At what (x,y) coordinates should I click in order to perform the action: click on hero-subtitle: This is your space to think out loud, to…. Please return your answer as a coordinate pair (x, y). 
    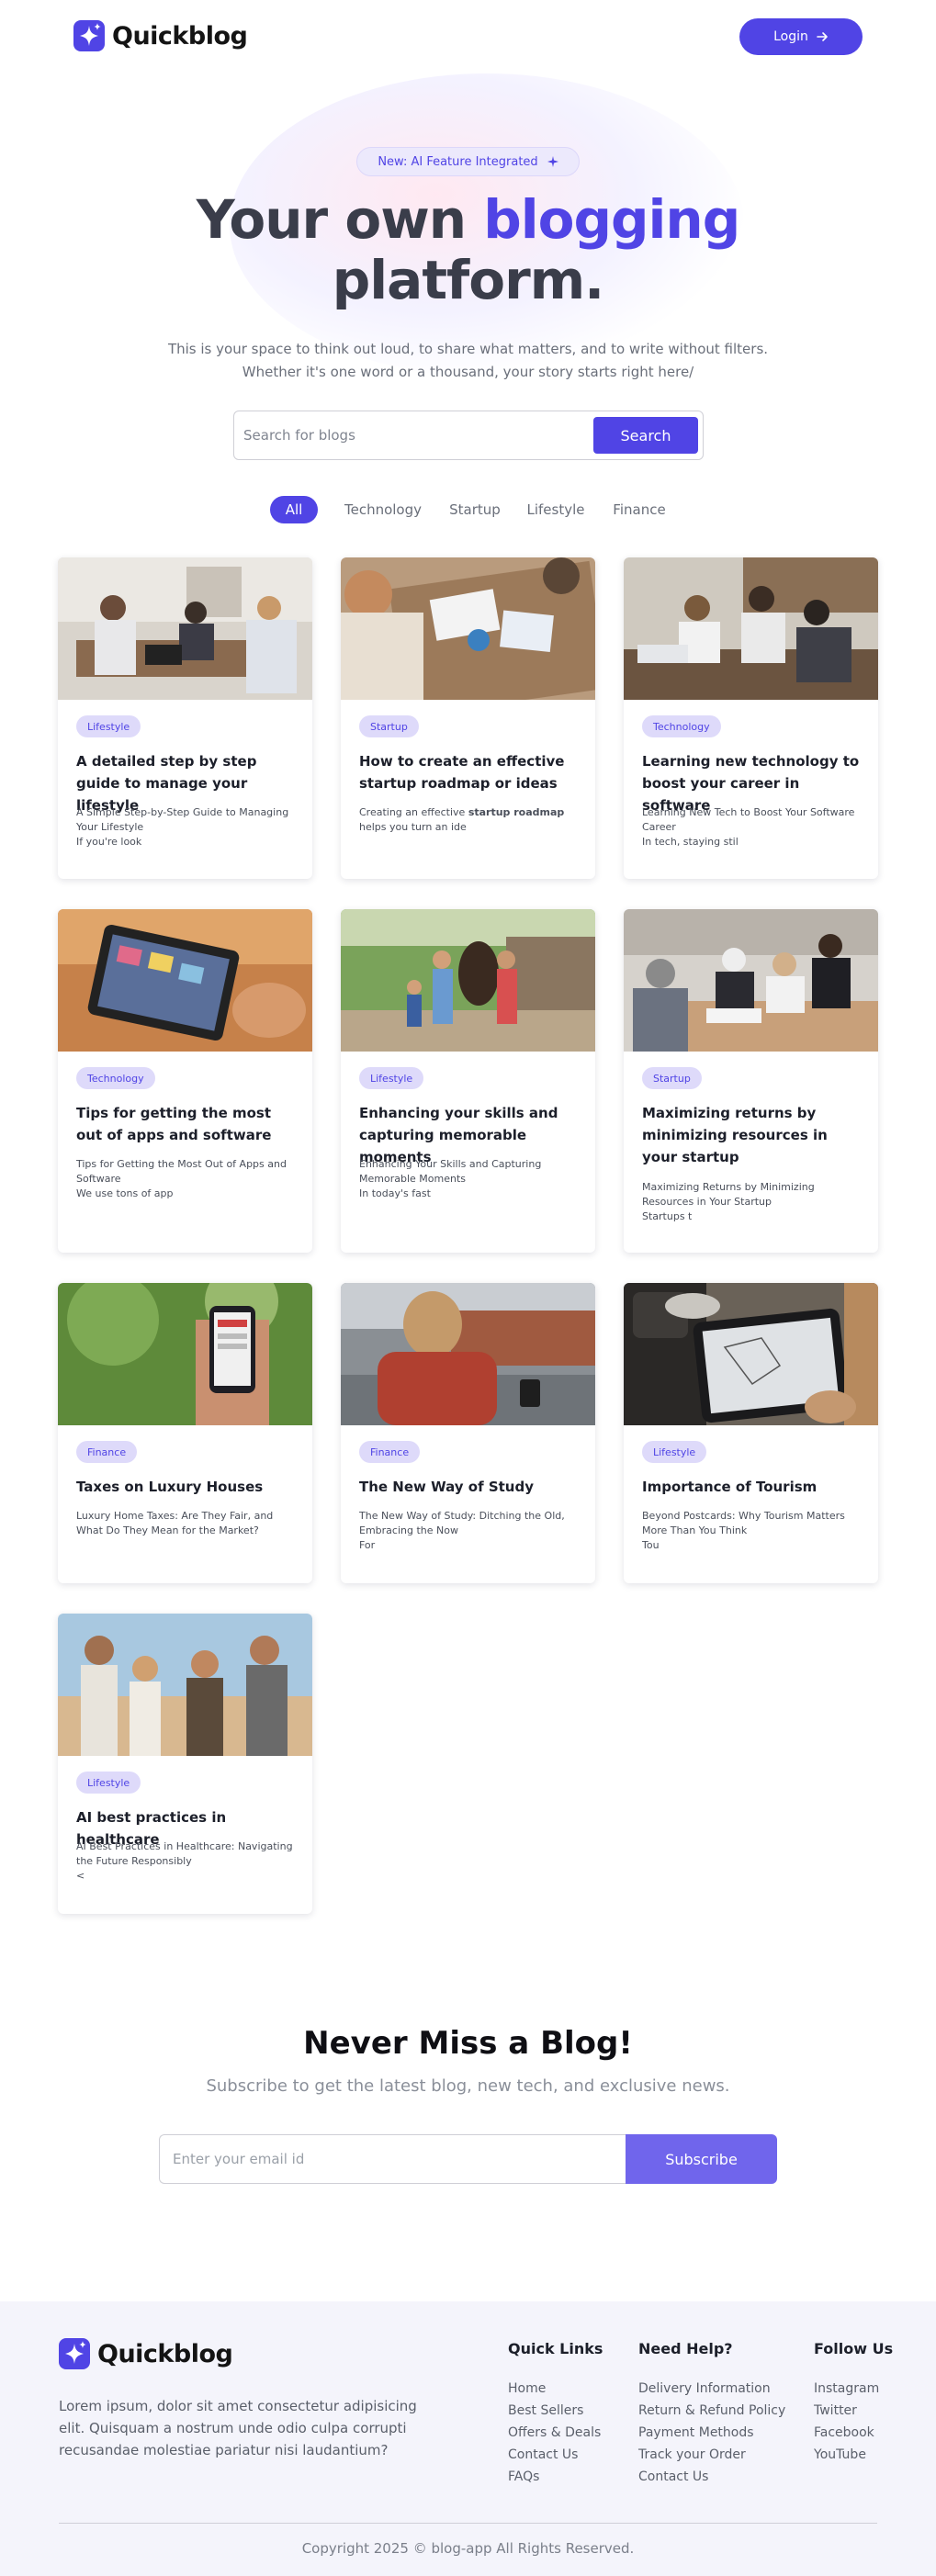
    Looking at the image, I should click on (468, 360).